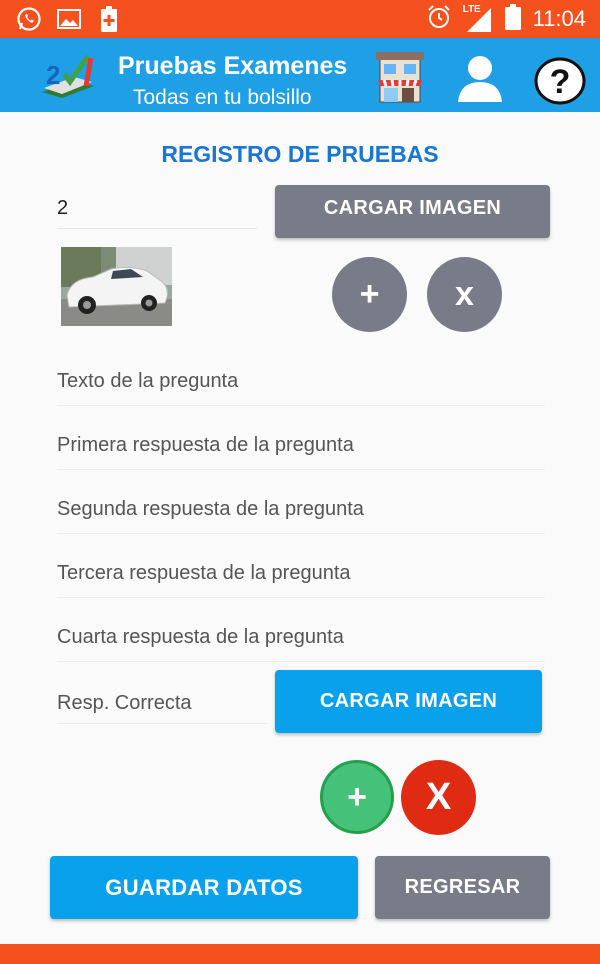 The image size is (600, 964). I want to click on gallery-icon, so click(69, 19).